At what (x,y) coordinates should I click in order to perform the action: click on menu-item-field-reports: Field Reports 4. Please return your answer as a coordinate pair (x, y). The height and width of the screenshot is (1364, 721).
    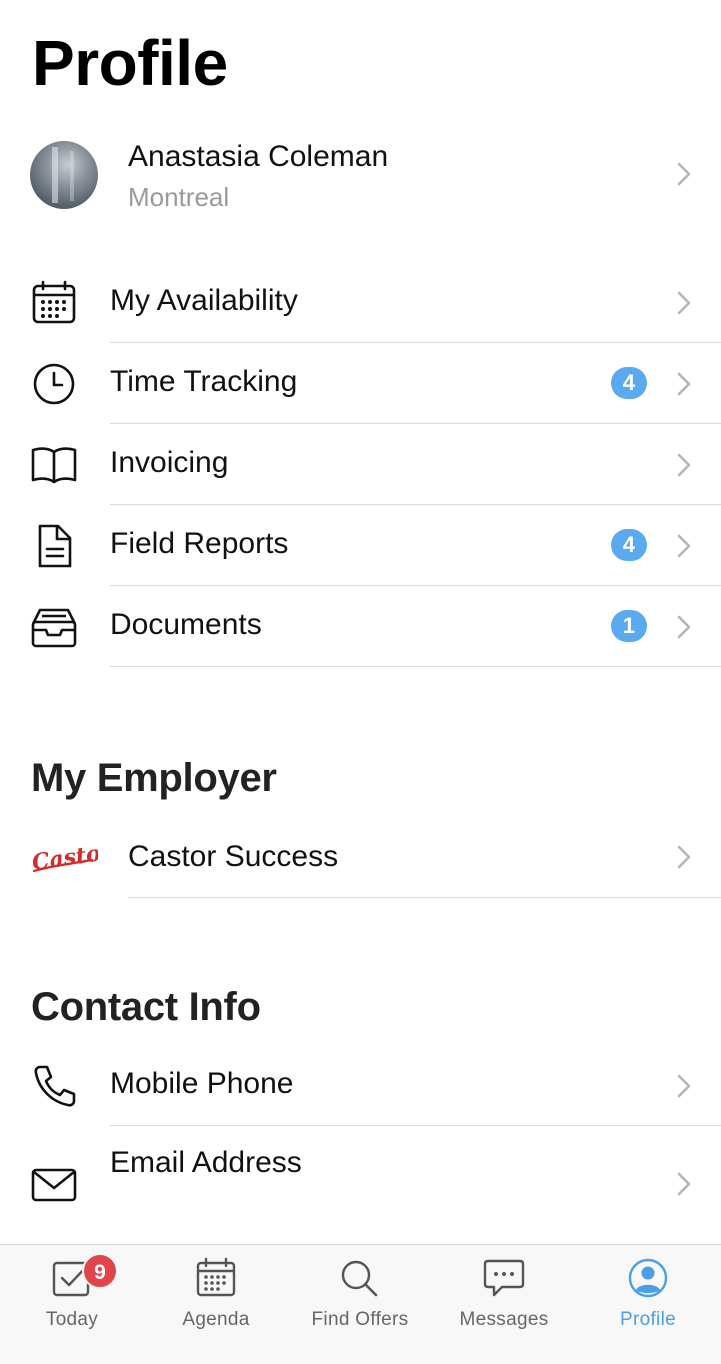
    Looking at the image, I should click on (360, 545).